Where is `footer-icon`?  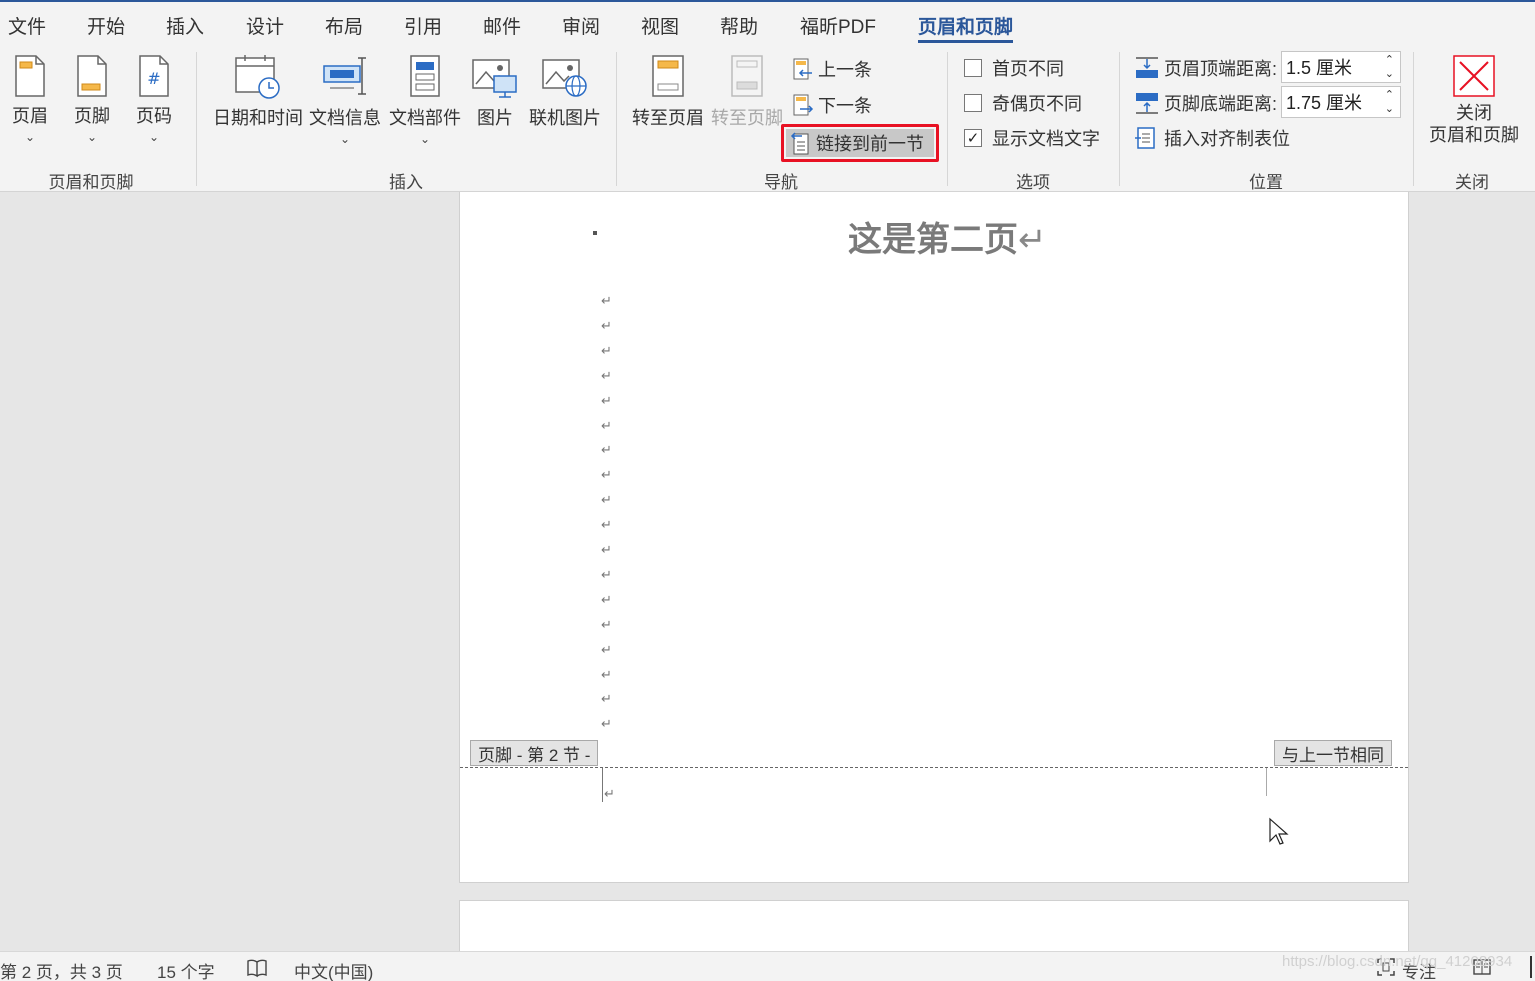 footer-icon is located at coordinates (92, 76).